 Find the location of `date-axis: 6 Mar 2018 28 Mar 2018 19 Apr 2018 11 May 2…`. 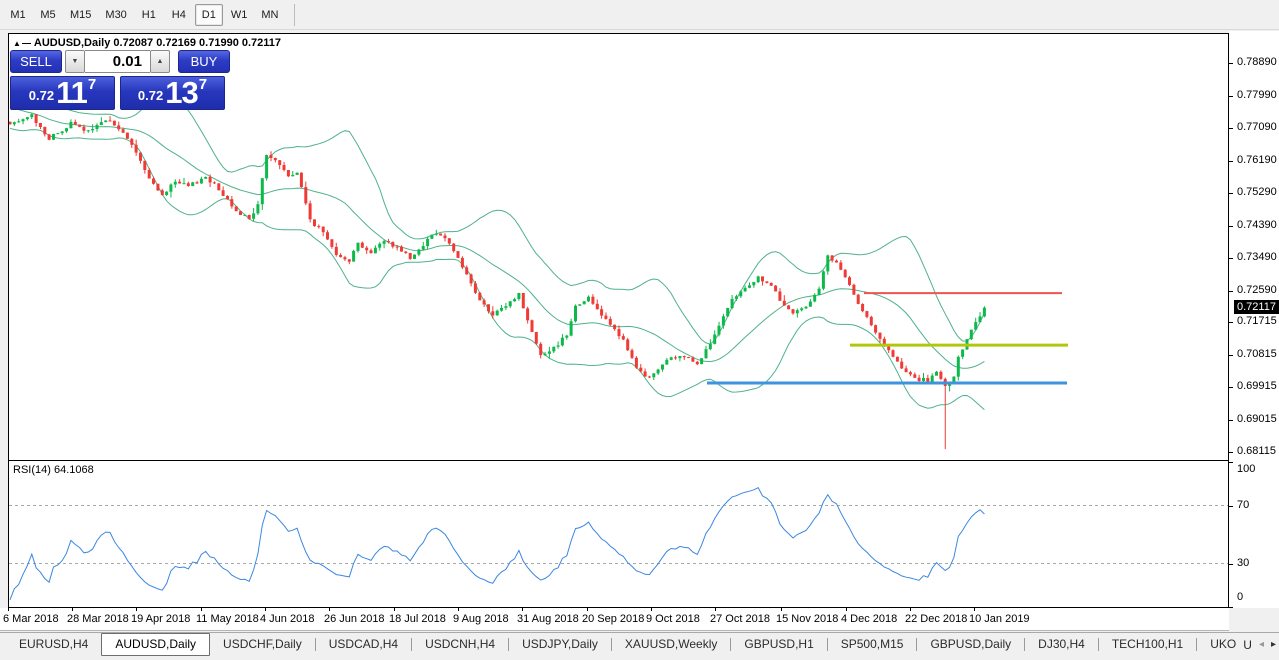

date-axis: 6 Mar 2018 28 Mar 2018 19 Apr 2018 11 May 2… is located at coordinates (614, 619).